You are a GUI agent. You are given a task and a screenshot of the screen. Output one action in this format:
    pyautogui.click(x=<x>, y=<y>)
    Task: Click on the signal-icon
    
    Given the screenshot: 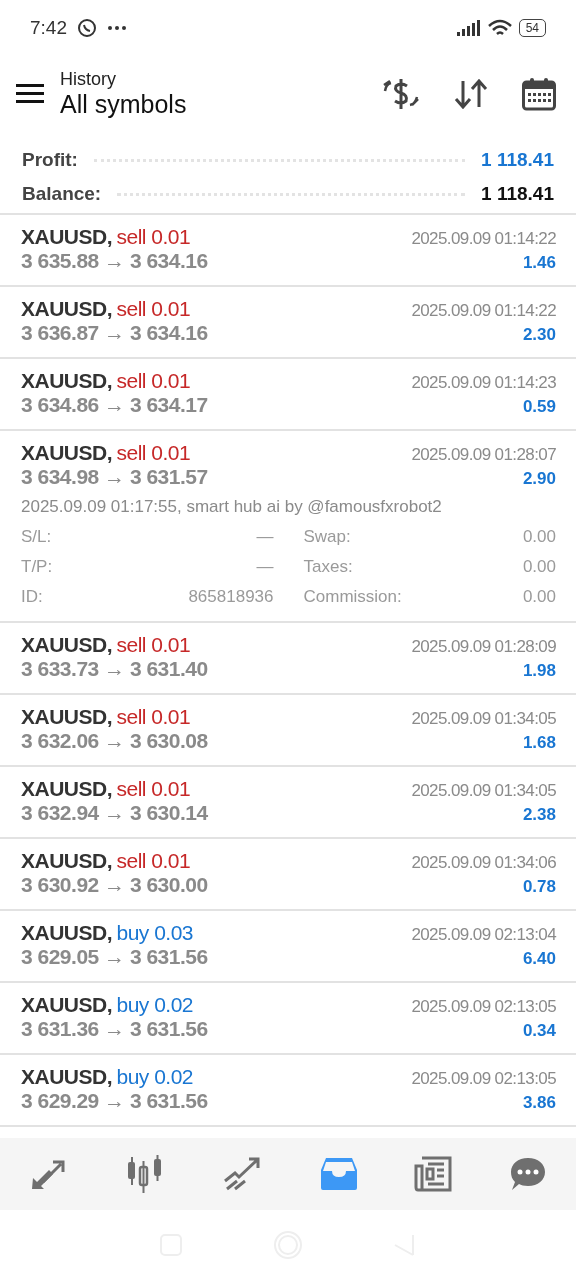 What is the action you would take?
    pyautogui.click(x=468, y=27)
    